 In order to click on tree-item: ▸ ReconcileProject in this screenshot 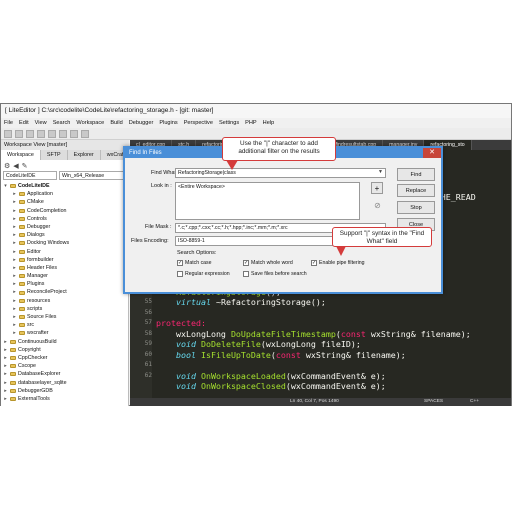, I will do `click(65, 292)`.